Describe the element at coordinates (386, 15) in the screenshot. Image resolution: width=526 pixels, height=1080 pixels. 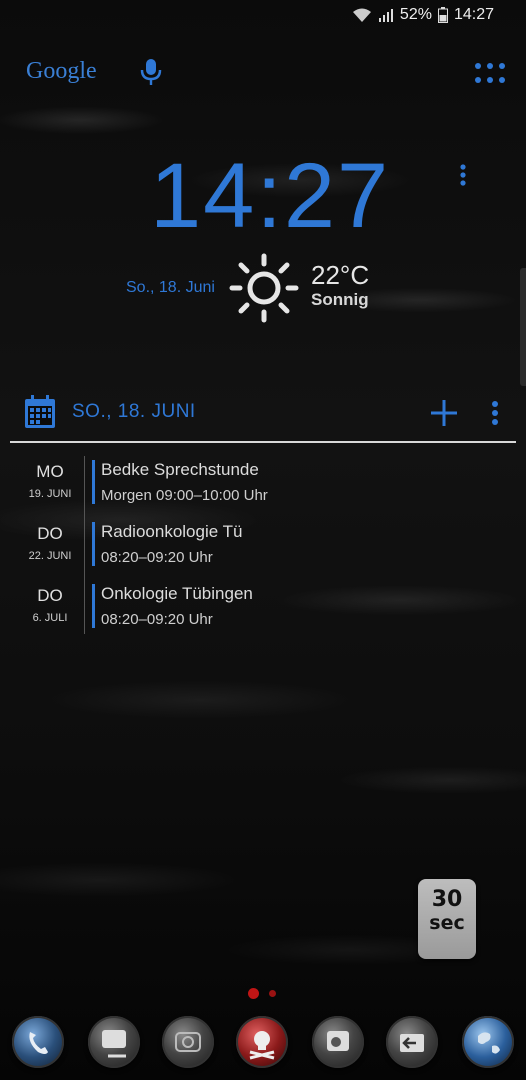
I see `signal-icon` at that location.